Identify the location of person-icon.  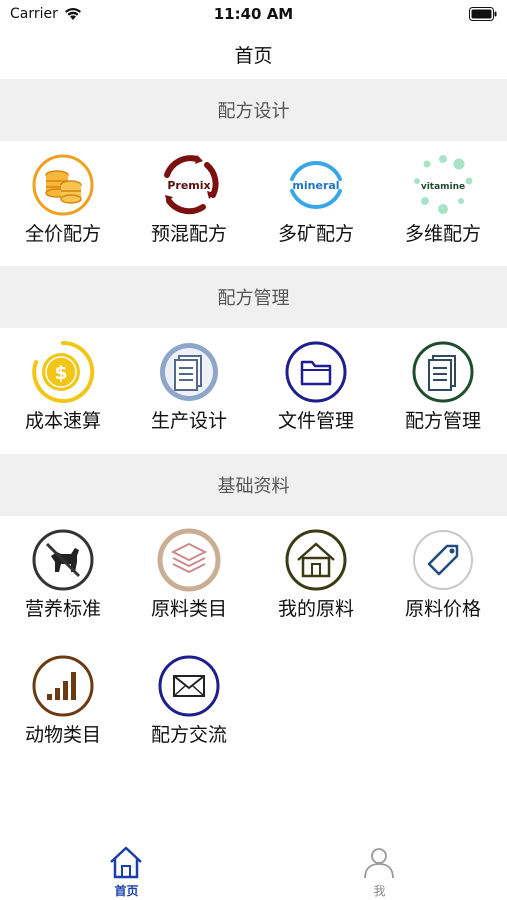
(379, 863).